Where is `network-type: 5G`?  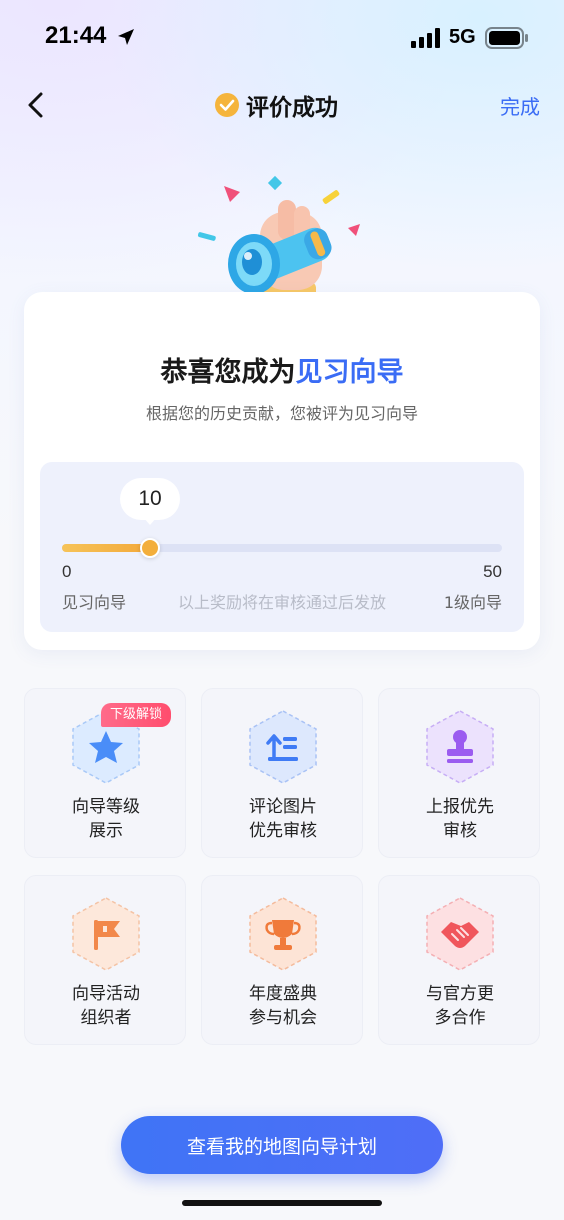 network-type: 5G is located at coordinates (462, 37).